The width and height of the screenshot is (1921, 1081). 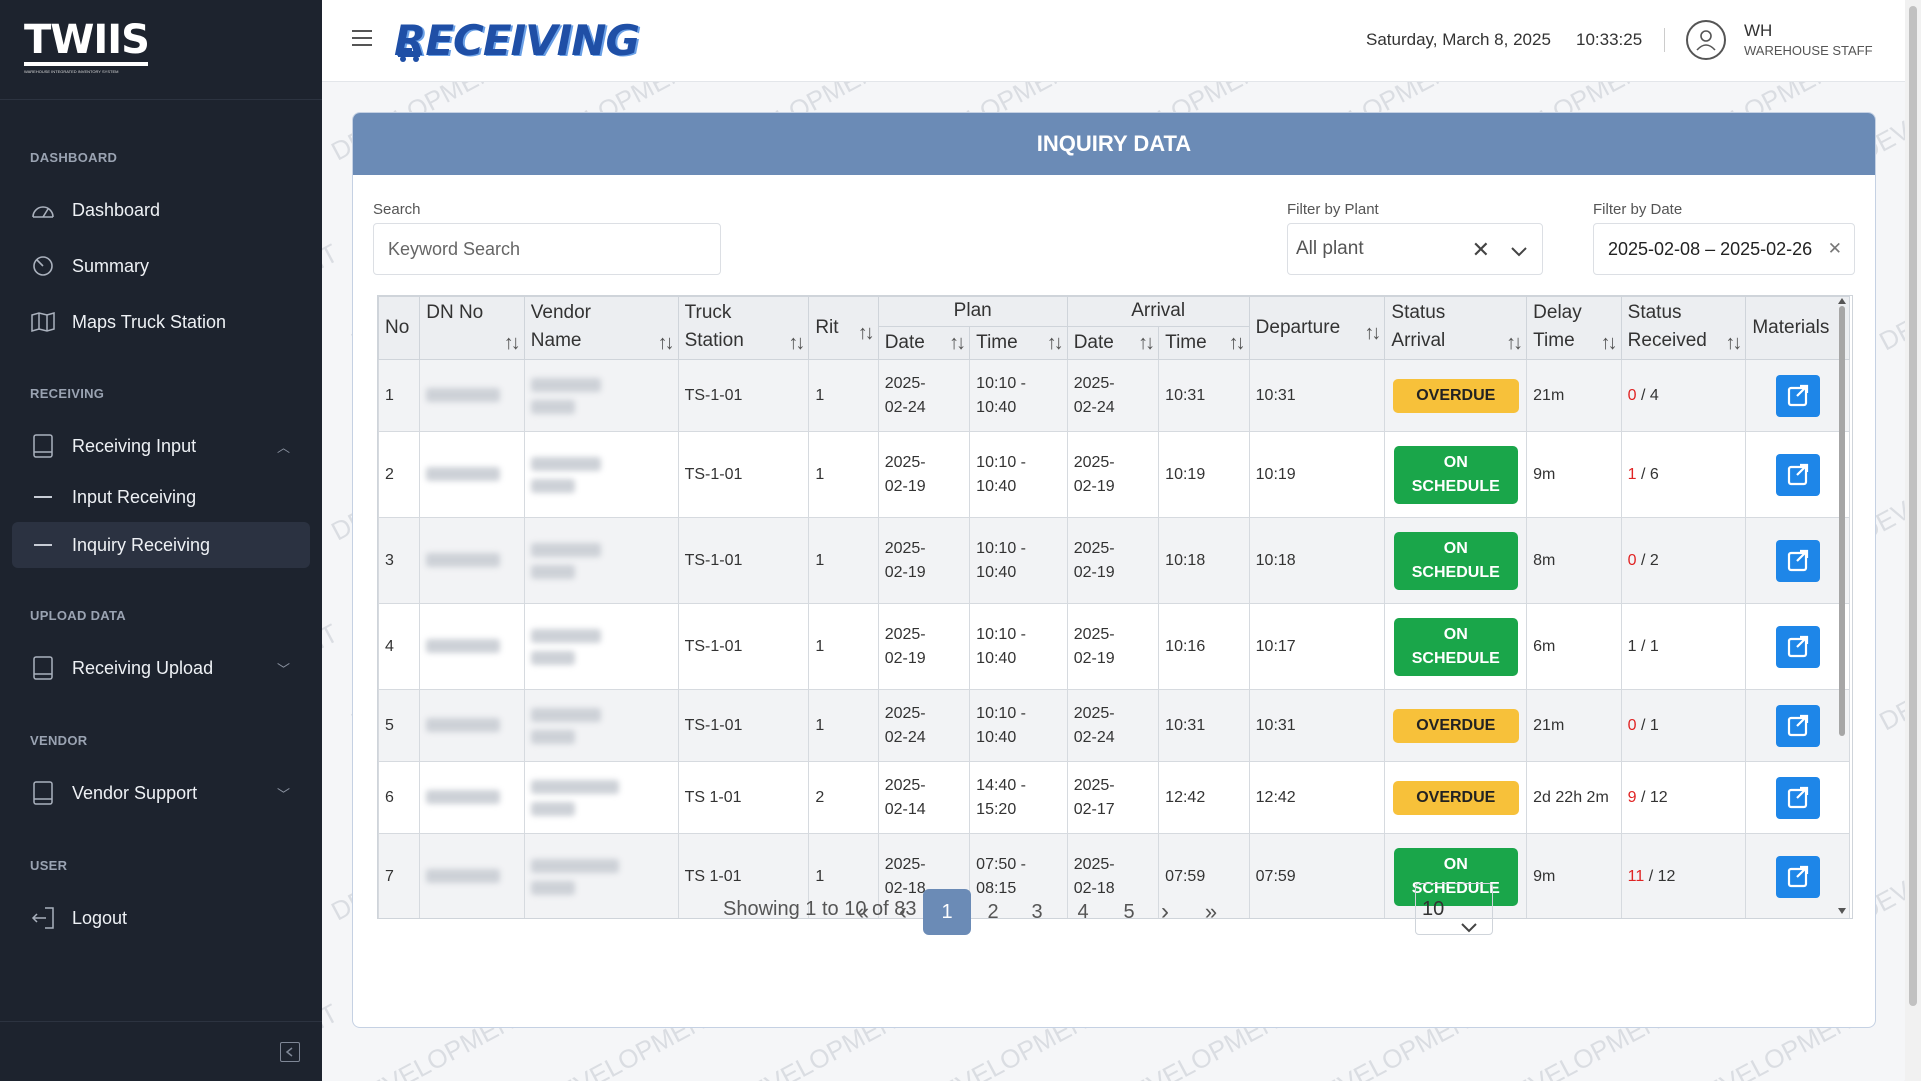 What do you see at coordinates (1211, 912) in the screenshot?
I see `last-page-button: »` at bounding box center [1211, 912].